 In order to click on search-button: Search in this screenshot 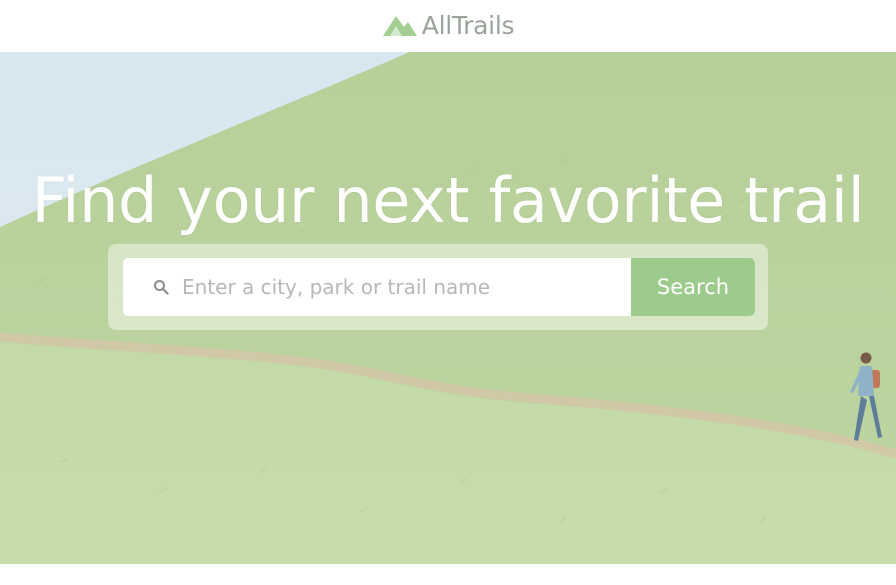, I will do `click(693, 287)`.